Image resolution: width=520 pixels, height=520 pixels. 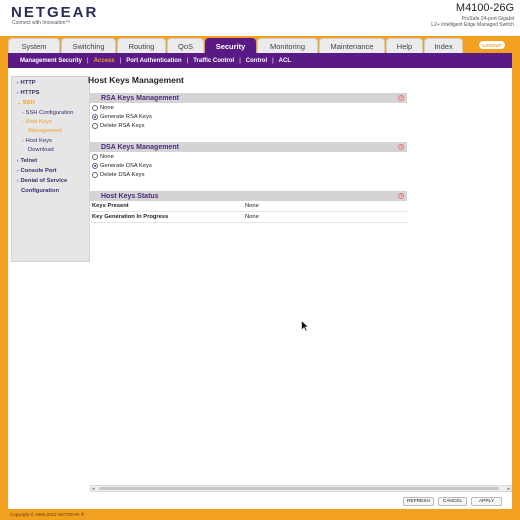 I want to click on tab-security: Security, so click(x=230, y=45).